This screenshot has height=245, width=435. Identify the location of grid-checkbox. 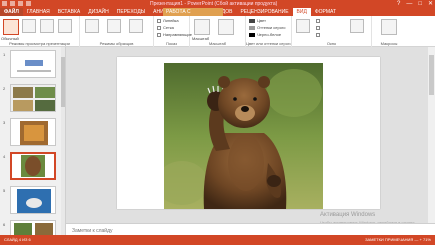
(159, 28).